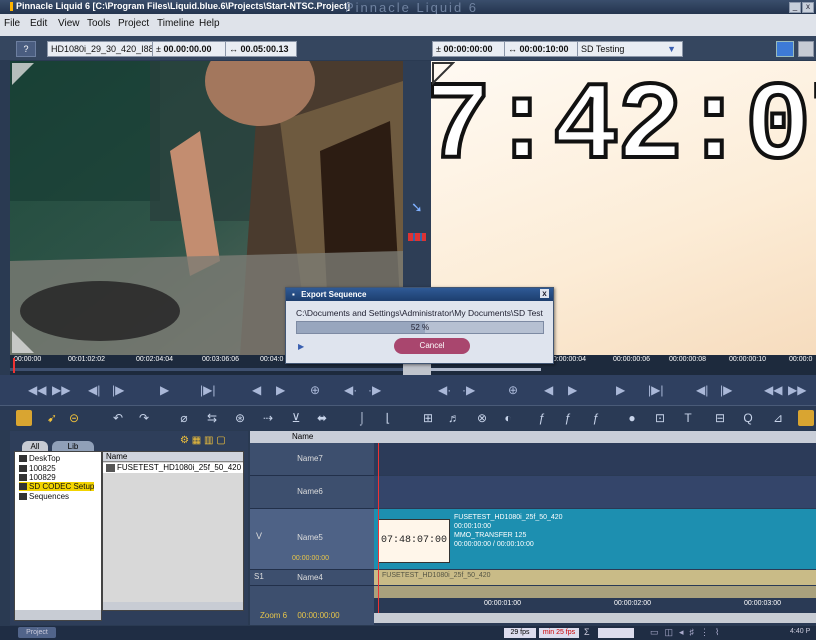 The width and height of the screenshot is (816, 640). Describe the element at coordinates (57, 486) in the screenshot. I see `tree-item-sd-codec-setup: SD CODEC Setup` at that location.